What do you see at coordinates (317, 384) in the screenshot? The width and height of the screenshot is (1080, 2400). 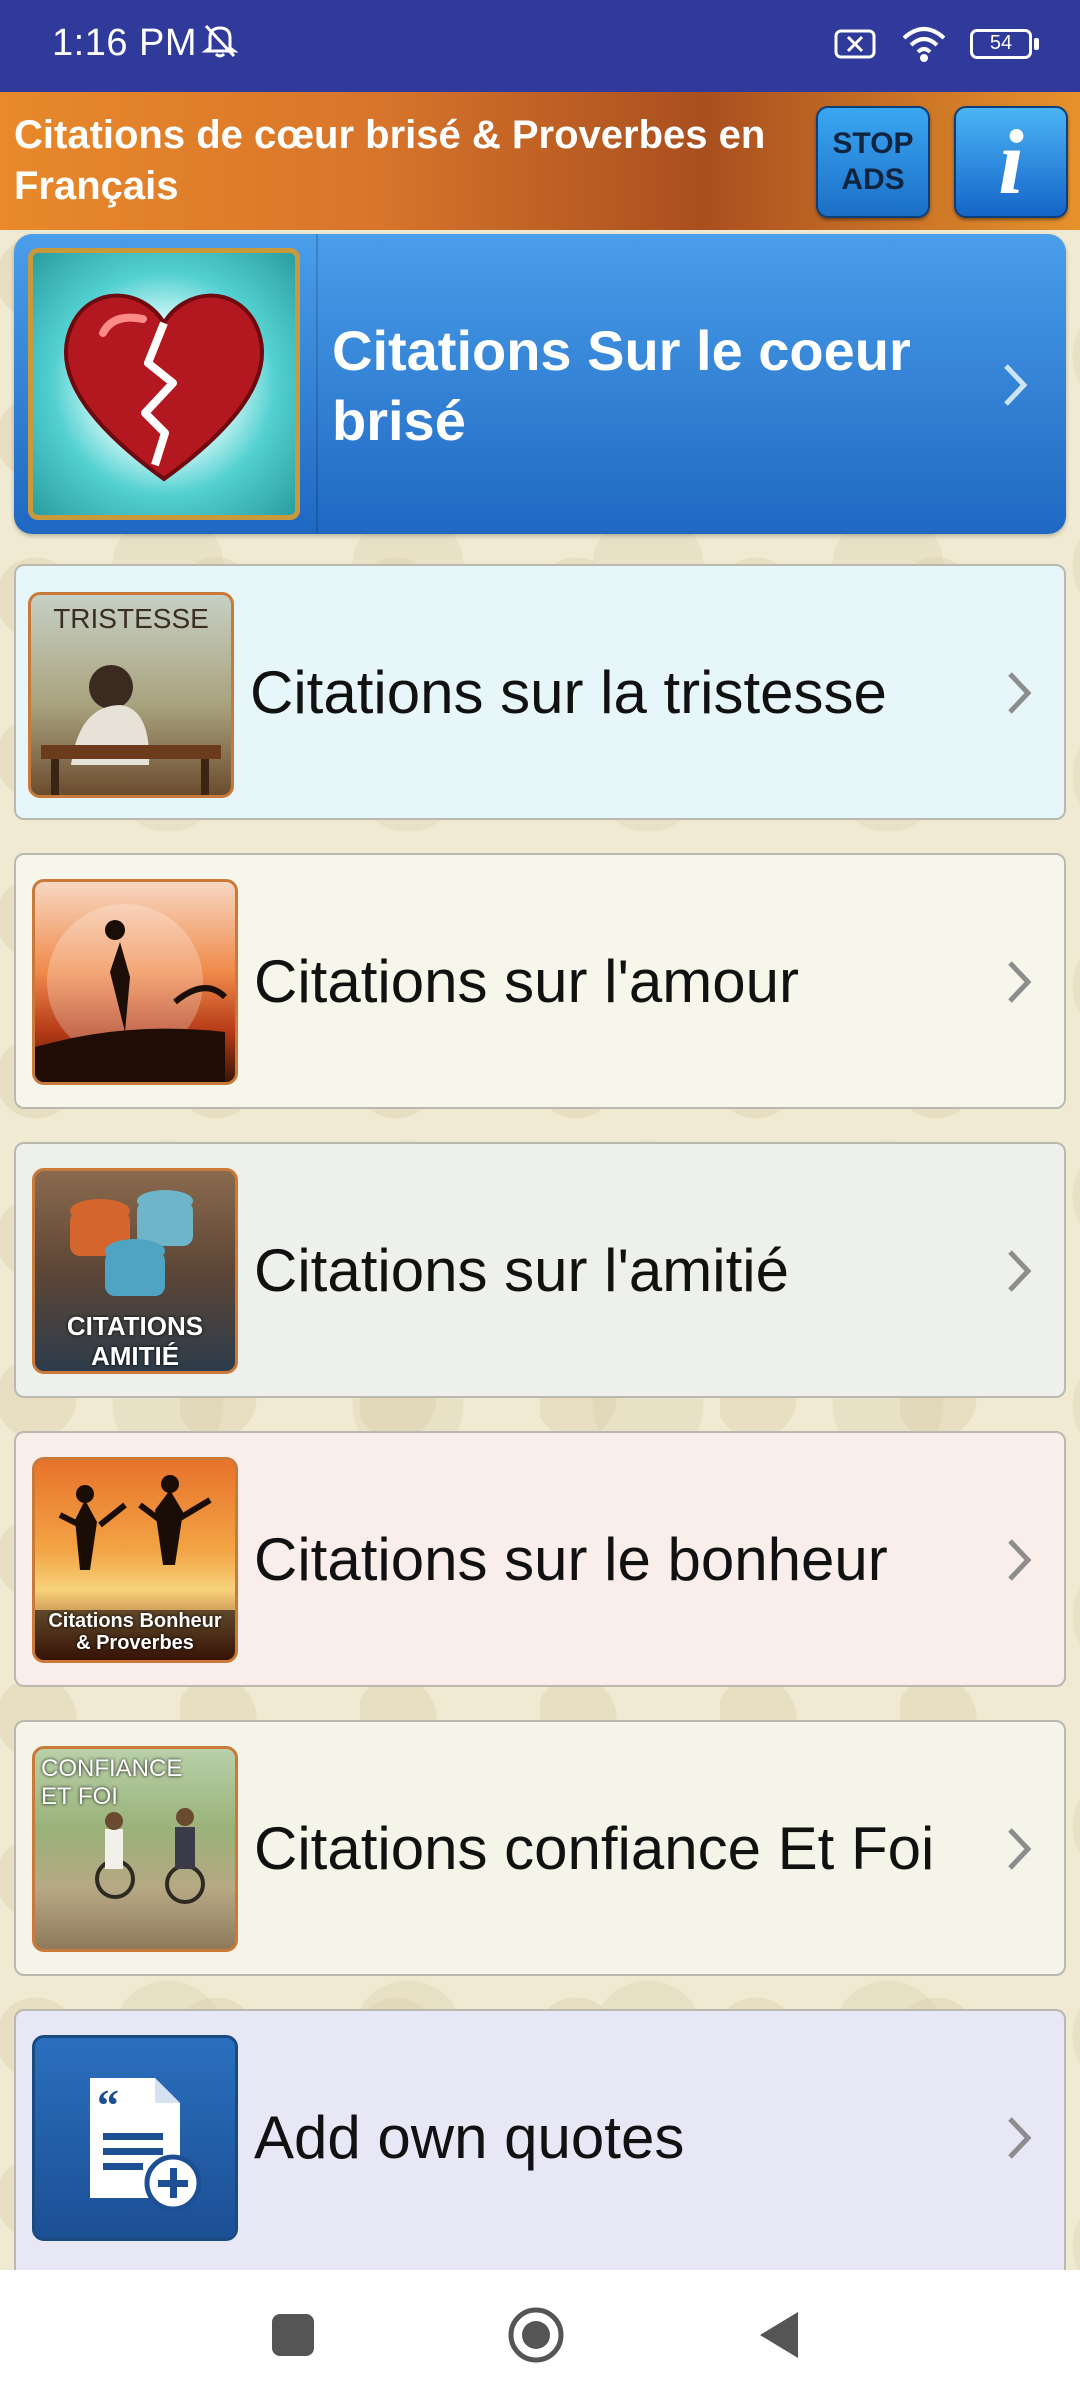 I see `featured-divider` at bounding box center [317, 384].